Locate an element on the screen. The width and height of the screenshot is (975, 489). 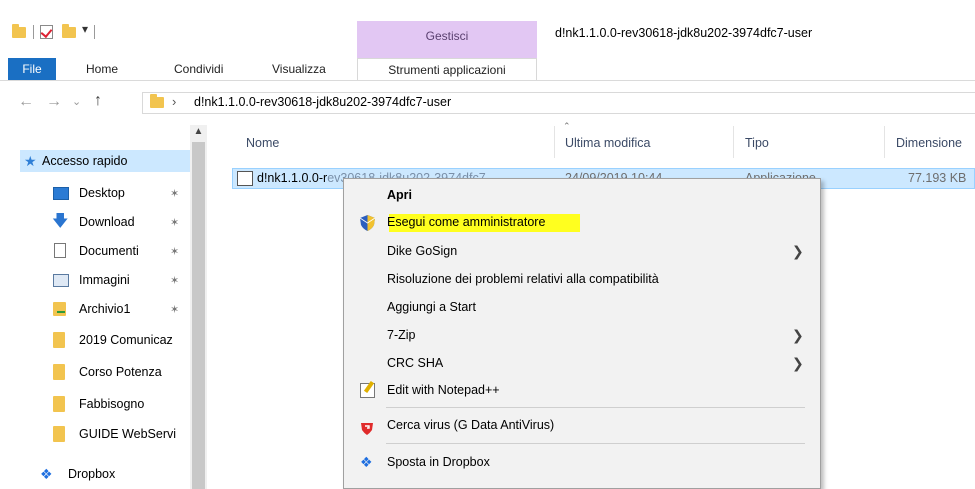
desktop-icon is located at coordinates (61, 193).